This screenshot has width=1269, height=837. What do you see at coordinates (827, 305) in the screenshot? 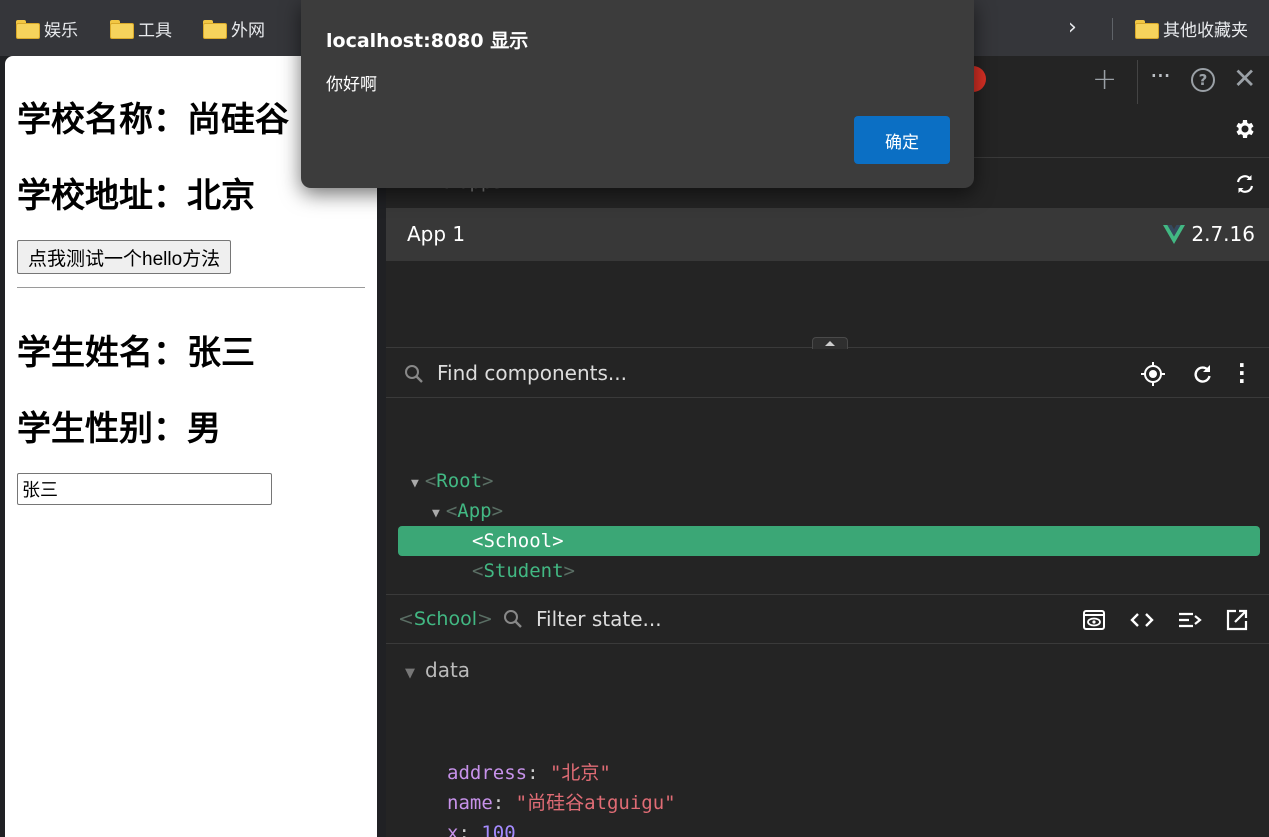
I see `apps-empty-area` at bounding box center [827, 305].